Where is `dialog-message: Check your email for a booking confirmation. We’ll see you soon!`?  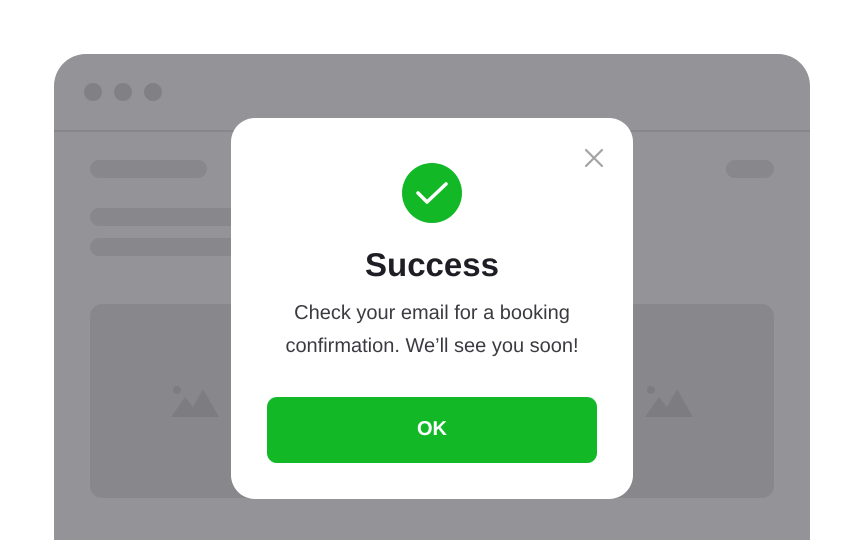 dialog-message: Check your email for a booking confirmation. We’ll see you soon! is located at coordinates (432, 329).